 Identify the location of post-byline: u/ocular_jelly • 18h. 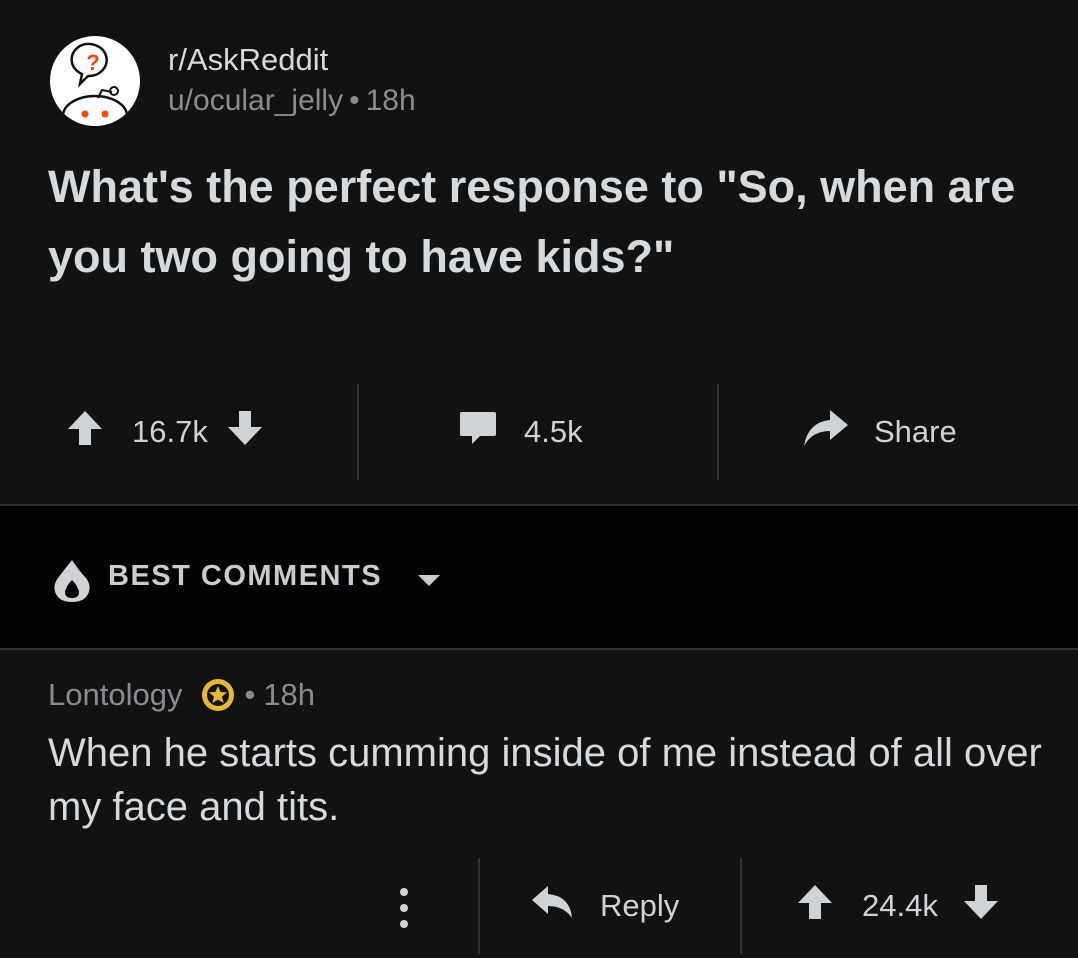
(292, 101).